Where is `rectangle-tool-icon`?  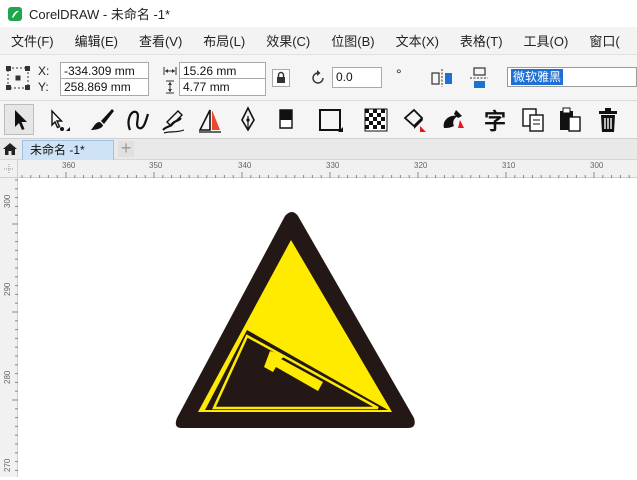
rectangle-tool-icon is located at coordinates (330, 120).